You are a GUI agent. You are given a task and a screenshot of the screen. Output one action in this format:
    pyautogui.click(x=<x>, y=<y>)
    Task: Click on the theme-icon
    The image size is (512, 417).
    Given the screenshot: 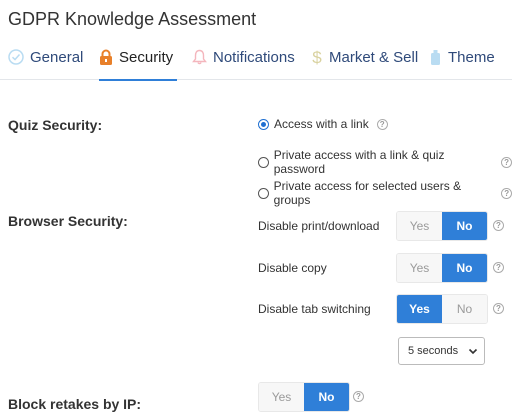 What is the action you would take?
    pyautogui.click(x=435, y=57)
    